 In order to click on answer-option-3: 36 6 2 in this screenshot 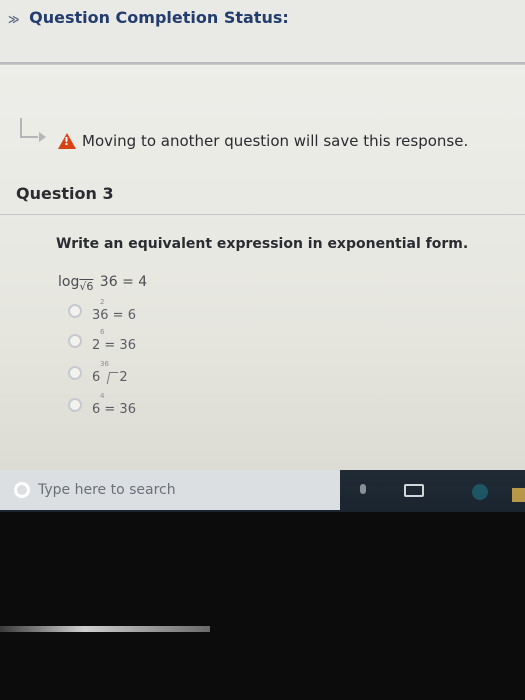, I will do `click(98, 372)`.